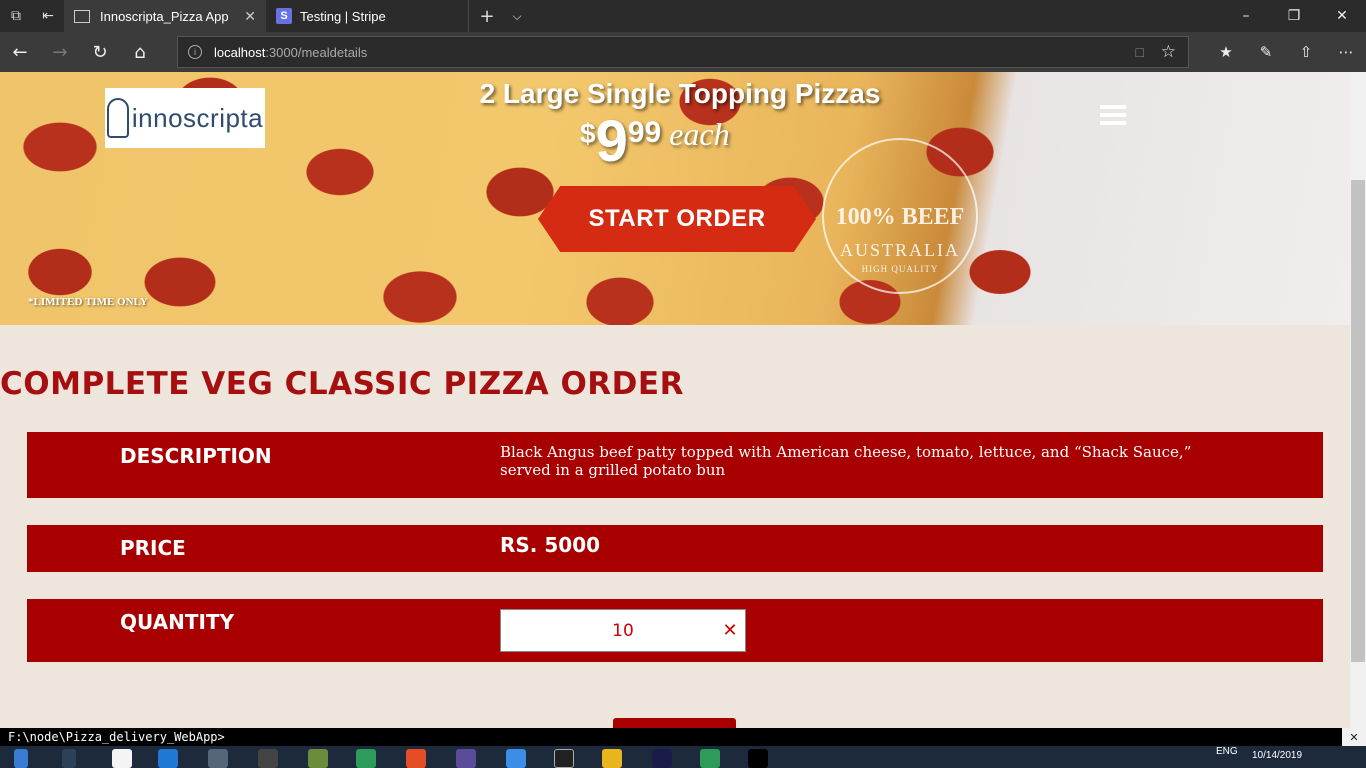 The width and height of the screenshot is (1366, 768). What do you see at coordinates (662, 758) in the screenshot?
I see `photoshop-icon` at bounding box center [662, 758].